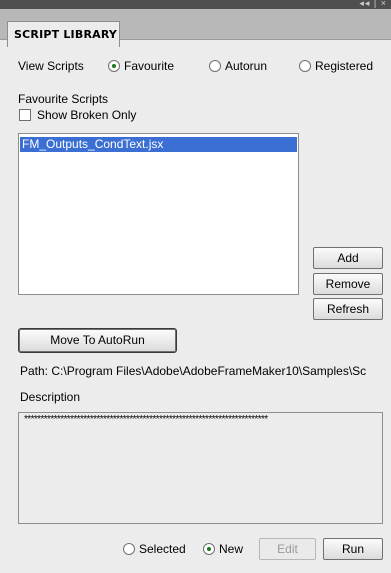 This screenshot has width=391, height=573. What do you see at coordinates (305, 66) in the screenshot?
I see `registered-radio` at bounding box center [305, 66].